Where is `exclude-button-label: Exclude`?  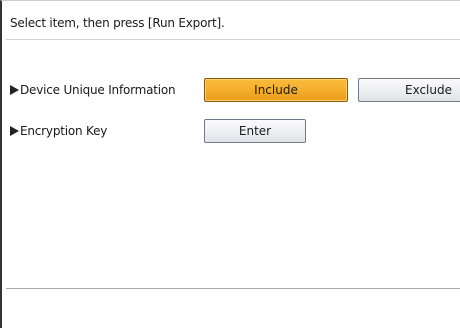 exclude-button-label: Exclude is located at coordinates (428, 90).